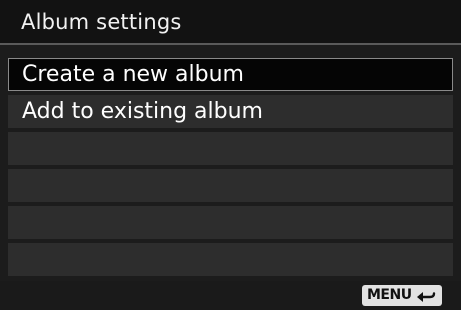 This screenshot has width=461, height=310. I want to click on header-bar: Album settings, so click(230, 21).